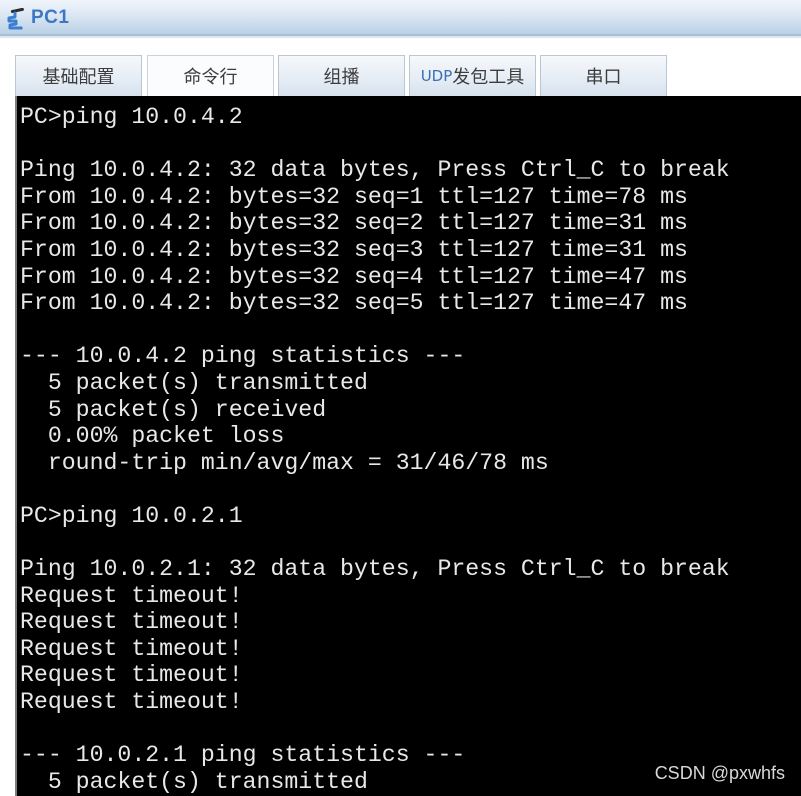 The height and width of the screenshot is (796, 801). What do you see at coordinates (719, 773) in the screenshot?
I see `watermark: CSDN @pxwhfs` at bounding box center [719, 773].